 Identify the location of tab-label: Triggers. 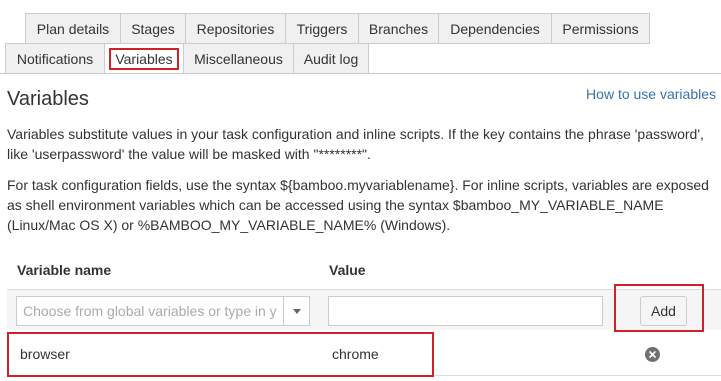
(322, 28).